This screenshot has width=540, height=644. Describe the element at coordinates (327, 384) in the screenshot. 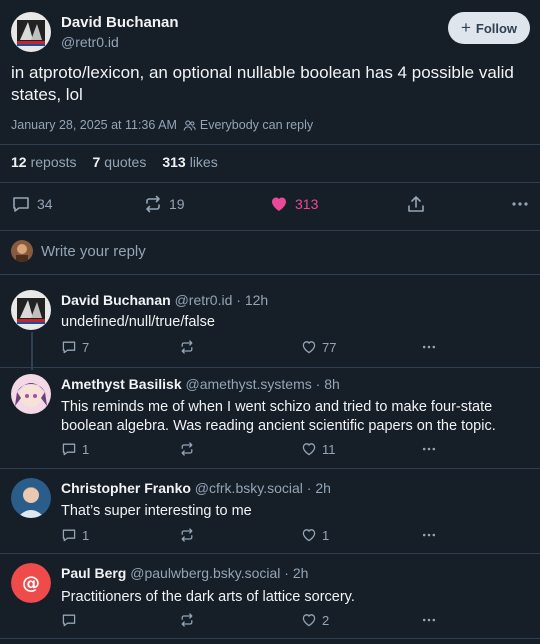

I see `reply-time: · 8h` at that location.